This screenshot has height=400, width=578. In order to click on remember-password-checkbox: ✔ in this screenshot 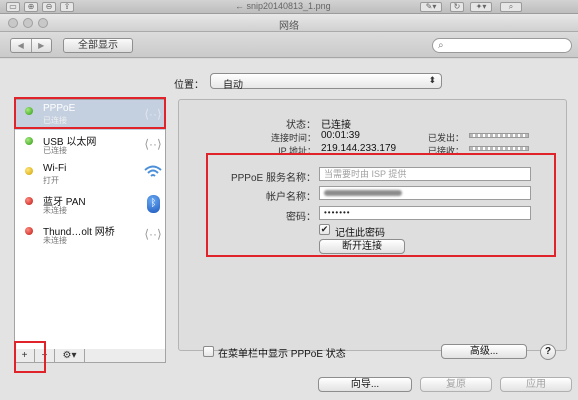, I will do `click(324, 229)`.